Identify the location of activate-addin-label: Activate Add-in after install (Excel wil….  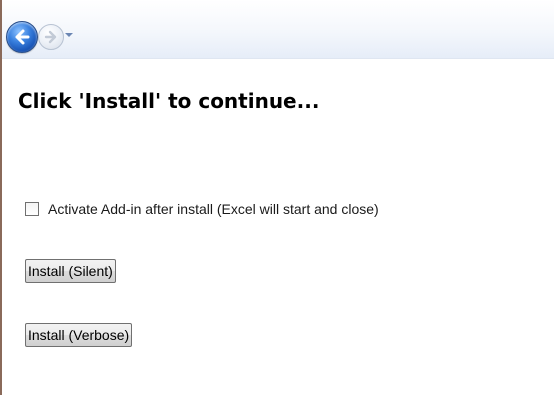
(213, 209).